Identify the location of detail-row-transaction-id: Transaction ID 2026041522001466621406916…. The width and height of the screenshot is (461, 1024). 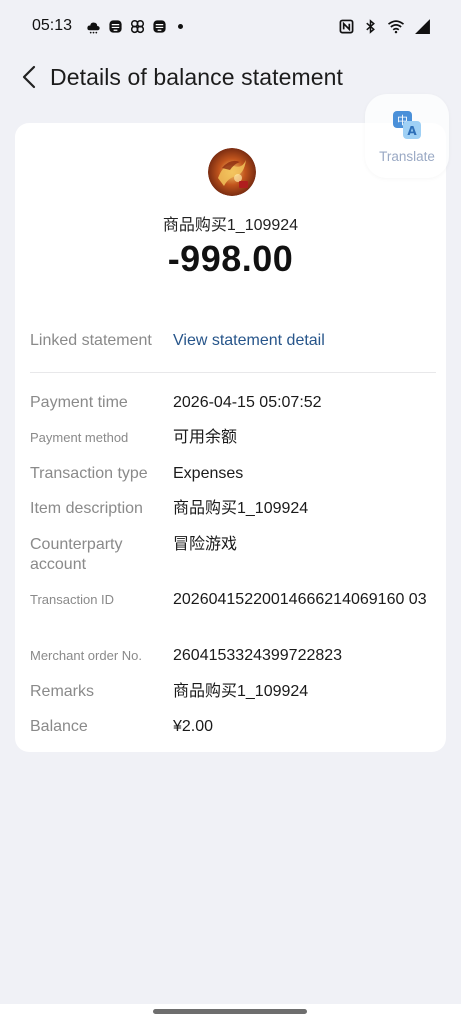
(233, 600).